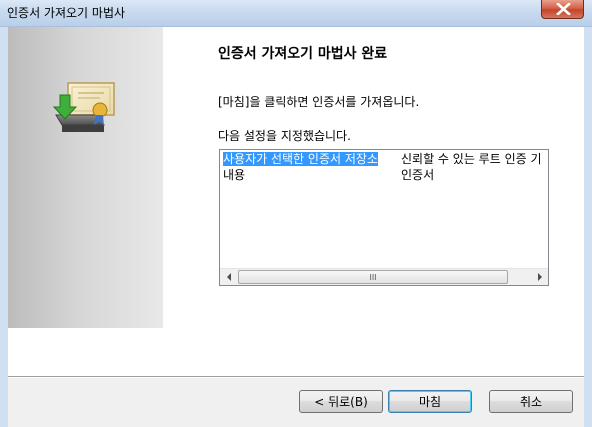 This screenshot has height=427, width=592. I want to click on close-icon, so click(563, 9).